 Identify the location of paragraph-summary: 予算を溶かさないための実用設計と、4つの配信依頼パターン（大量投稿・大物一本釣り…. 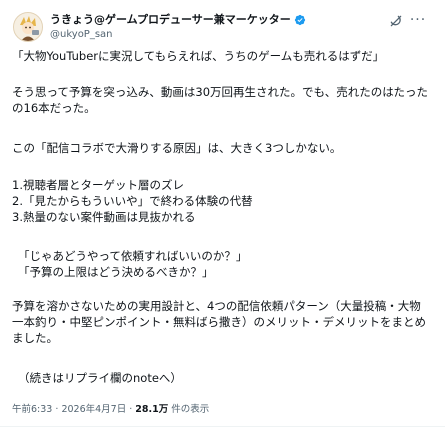
(219, 322).